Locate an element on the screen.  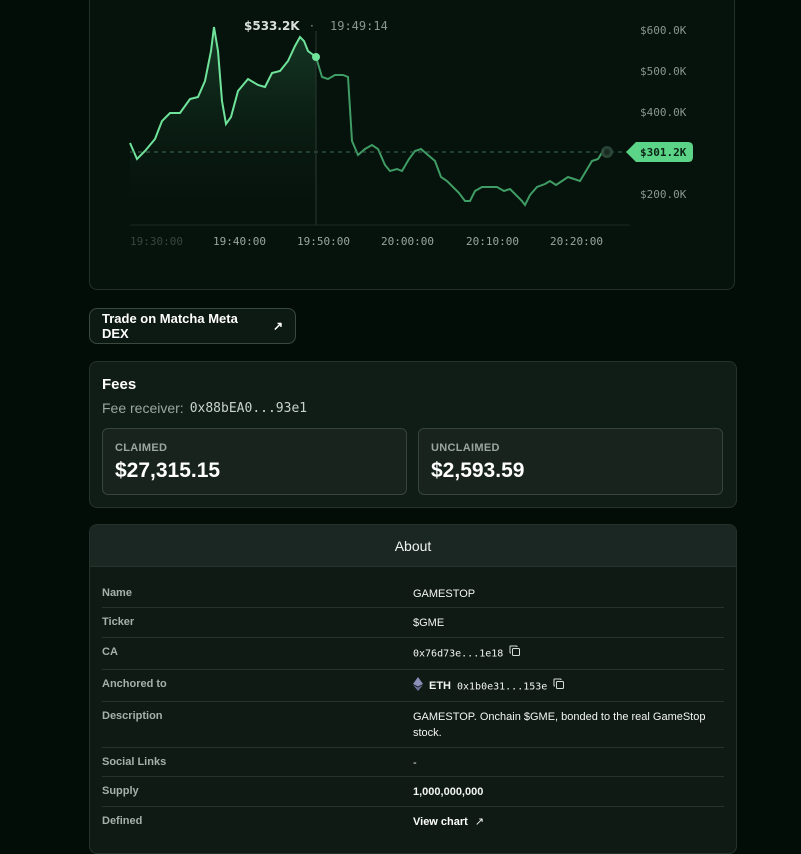
hover-sep: · is located at coordinates (312, 26).